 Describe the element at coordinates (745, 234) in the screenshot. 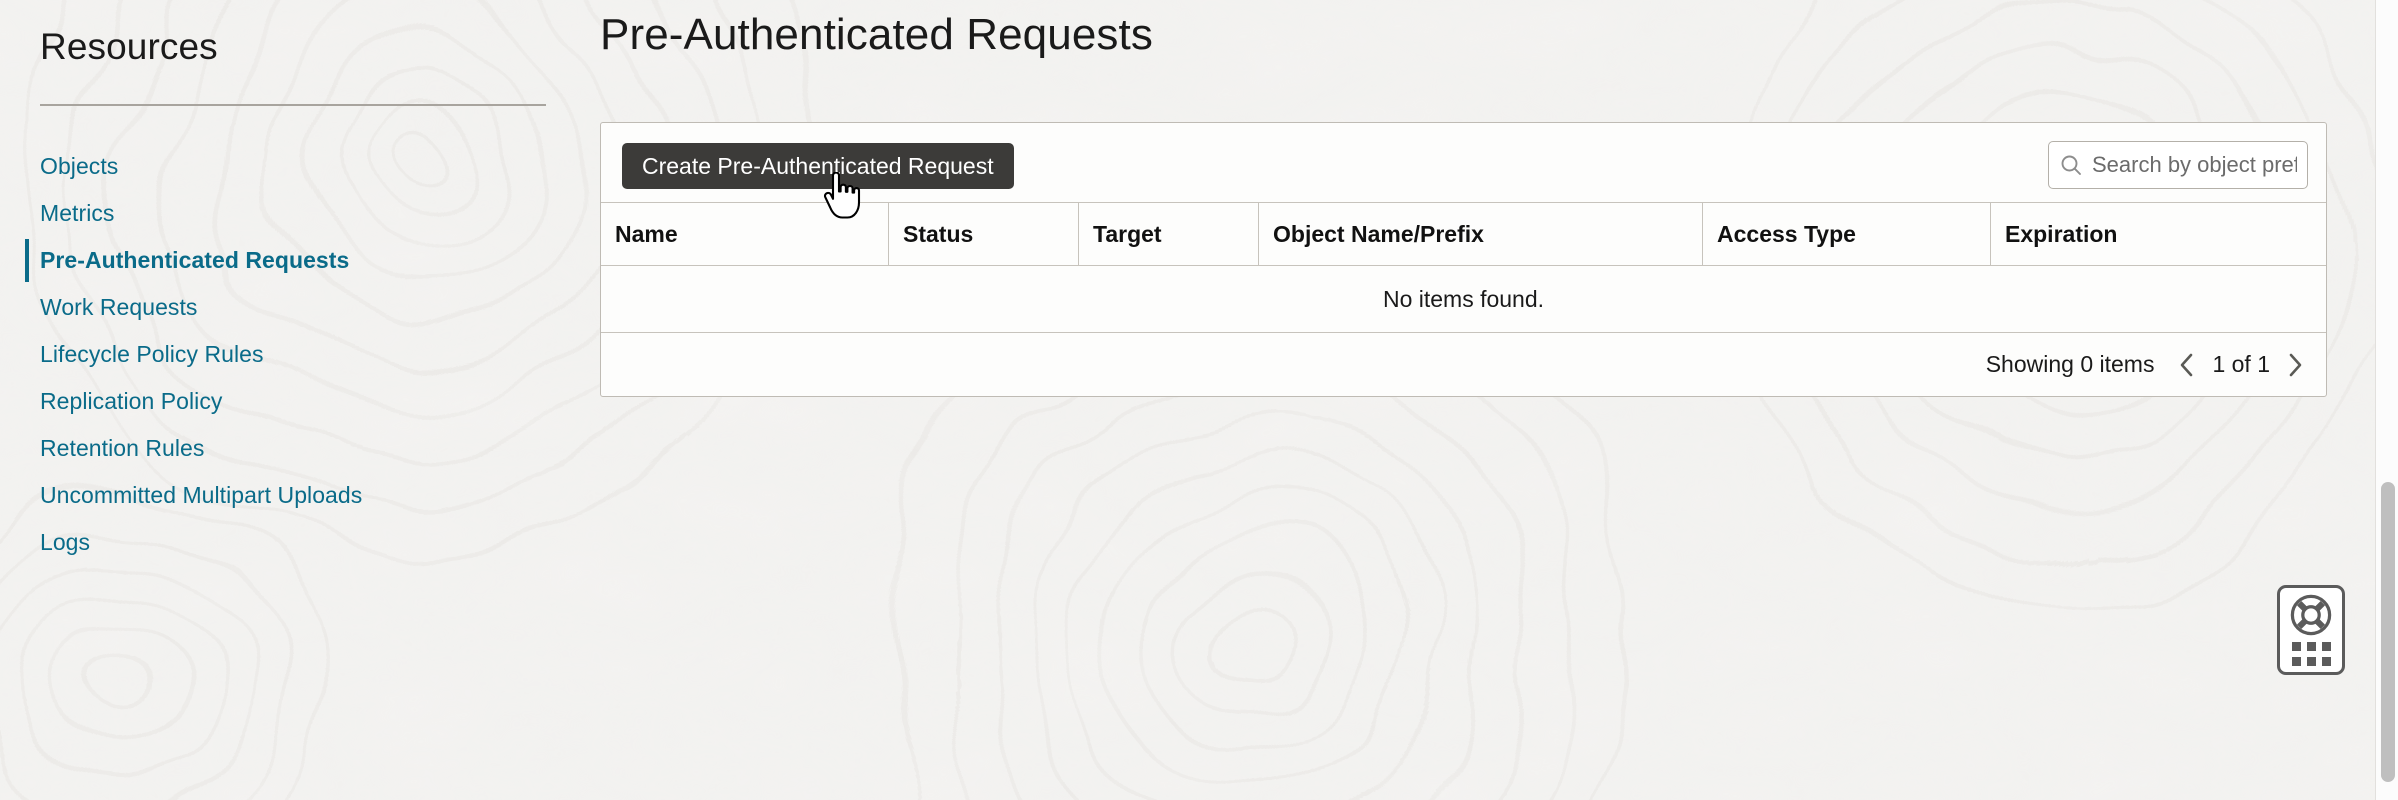

I see `column-header-name: Name` at that location.